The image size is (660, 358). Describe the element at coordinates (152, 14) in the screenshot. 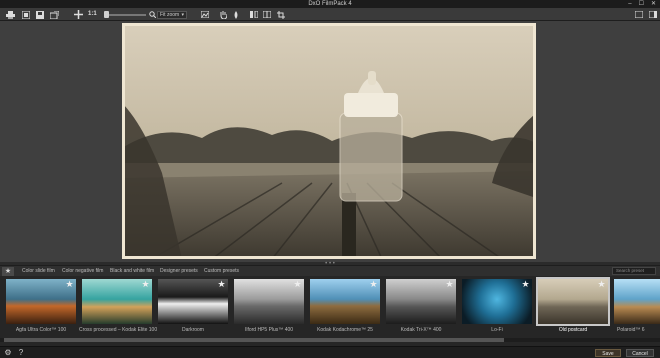

I see `magnifier-icon` at that location.